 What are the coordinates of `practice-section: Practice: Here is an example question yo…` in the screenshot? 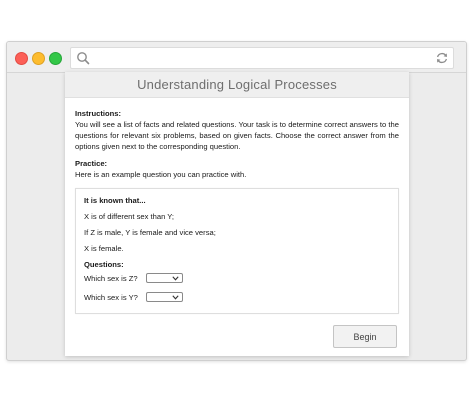 It's located at (237, 169).